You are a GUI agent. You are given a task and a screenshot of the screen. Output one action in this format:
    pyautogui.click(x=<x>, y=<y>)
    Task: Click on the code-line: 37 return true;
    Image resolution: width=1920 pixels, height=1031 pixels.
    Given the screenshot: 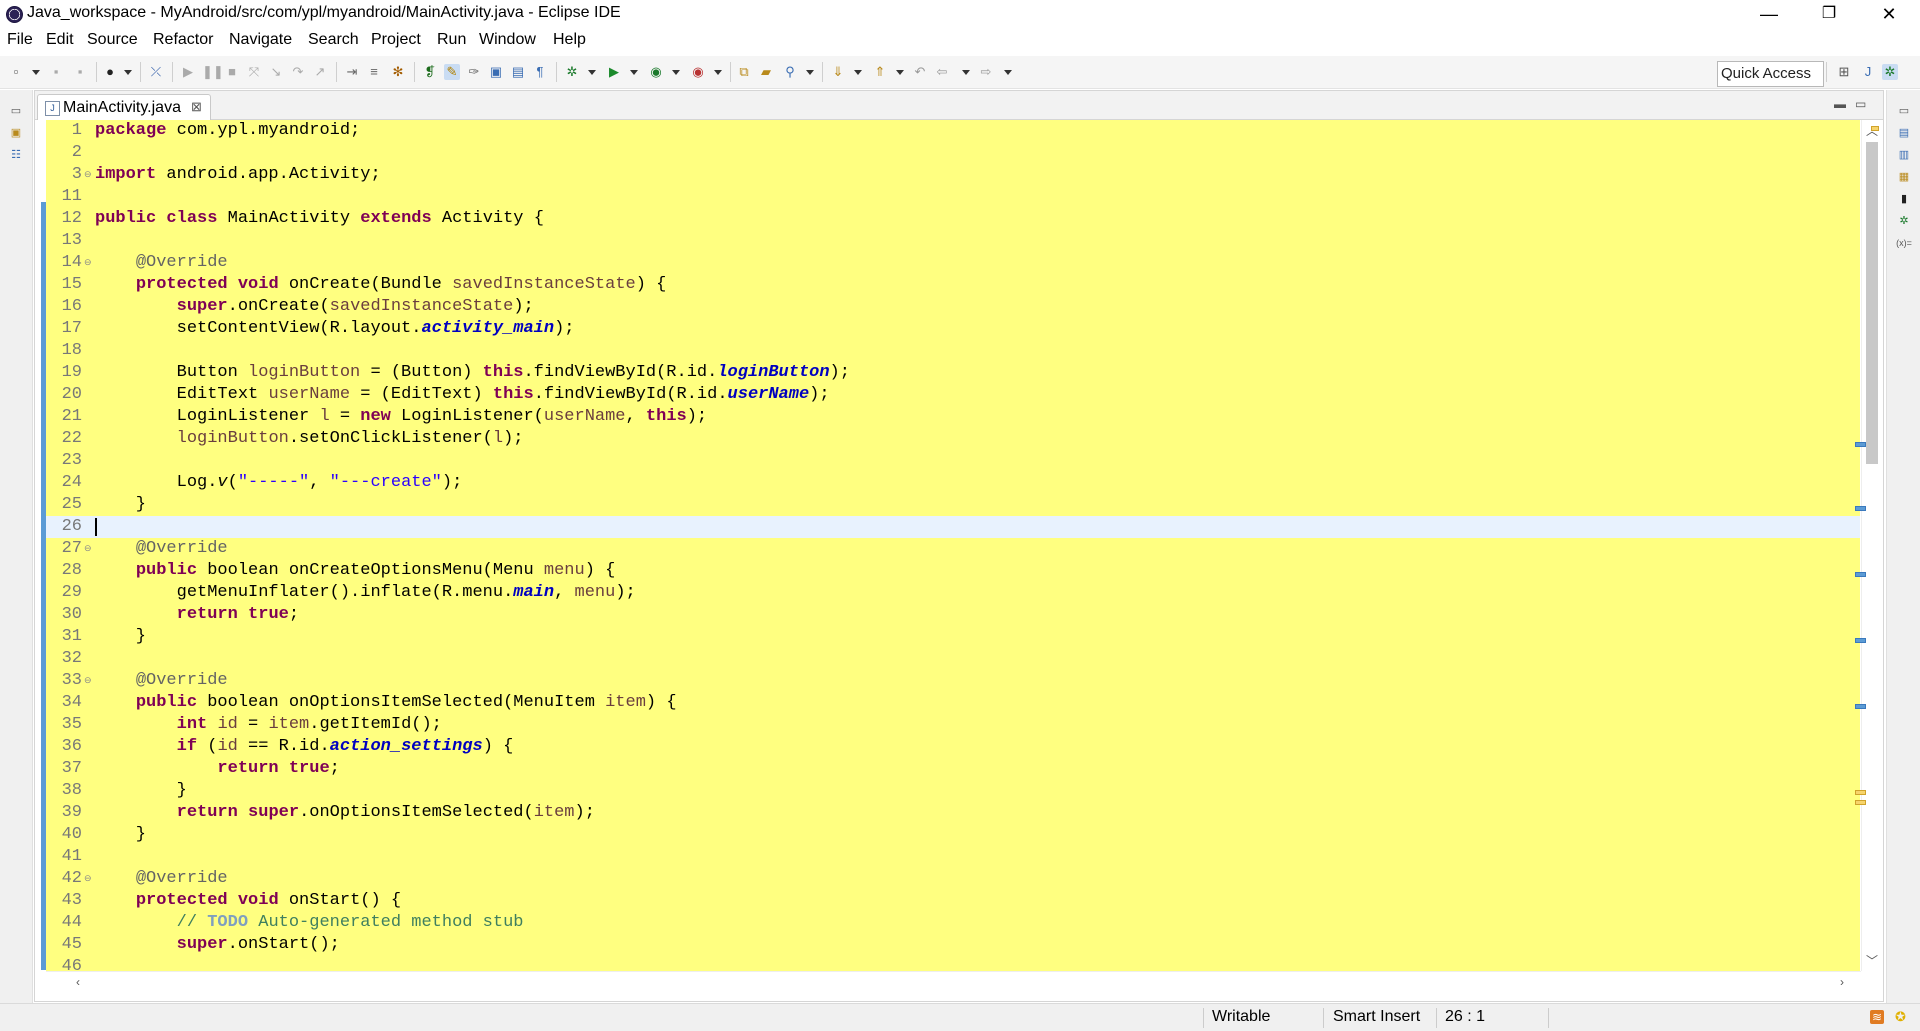 What is the action you would take?
    pyautogui.click(x=953, y=769)
    